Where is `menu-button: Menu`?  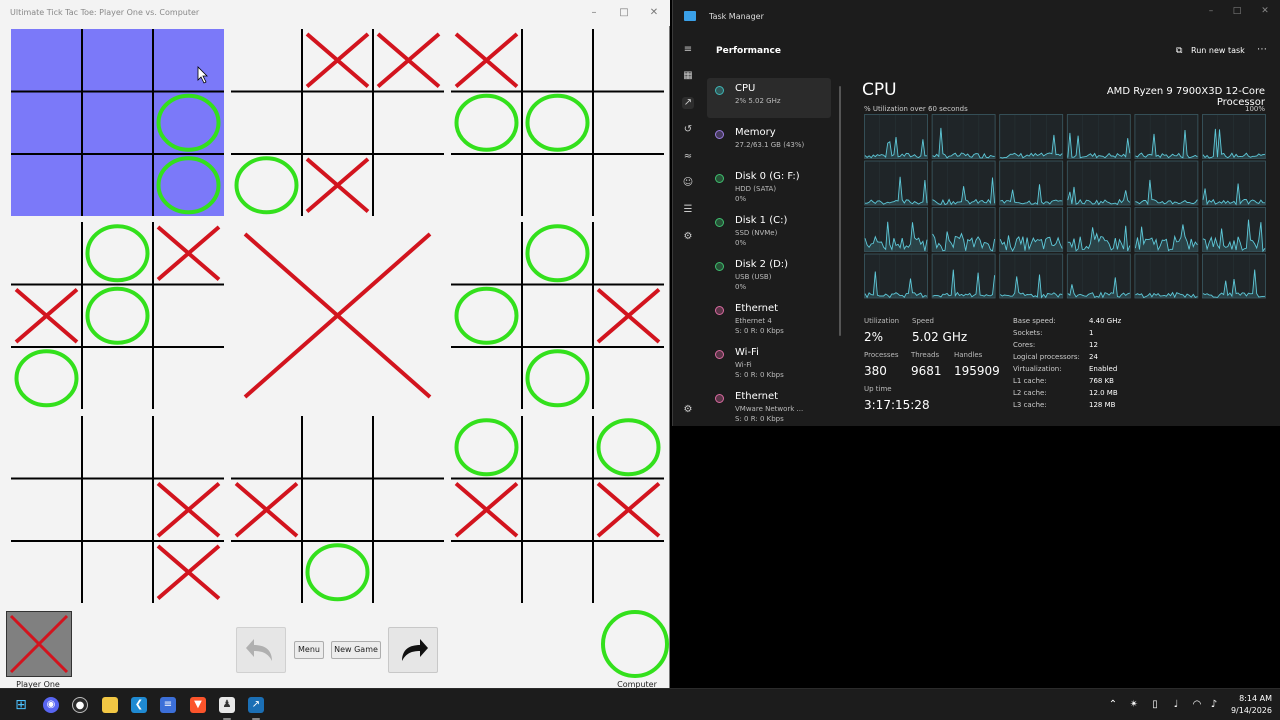 menu-button: Menu is located at coordinates (309, 650).